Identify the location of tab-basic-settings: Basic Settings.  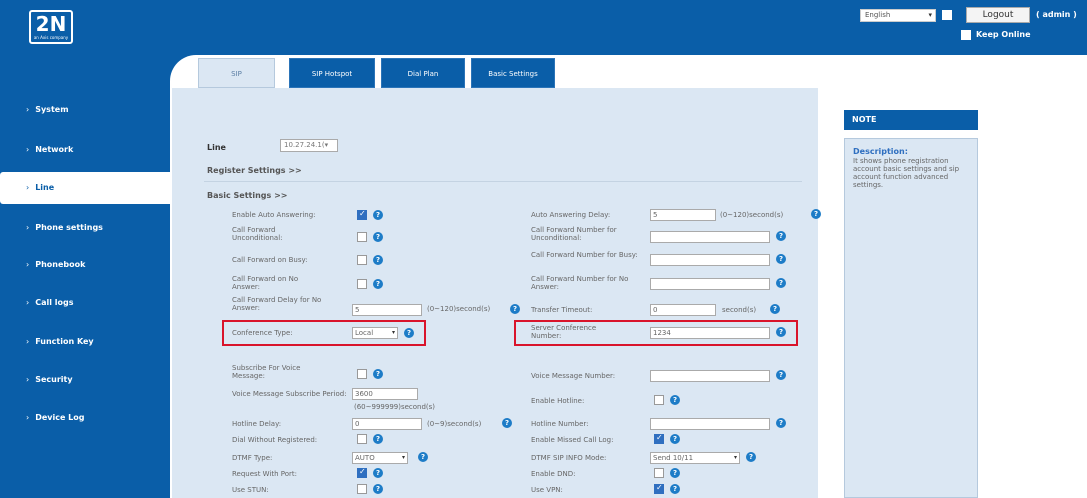
(513, 73).